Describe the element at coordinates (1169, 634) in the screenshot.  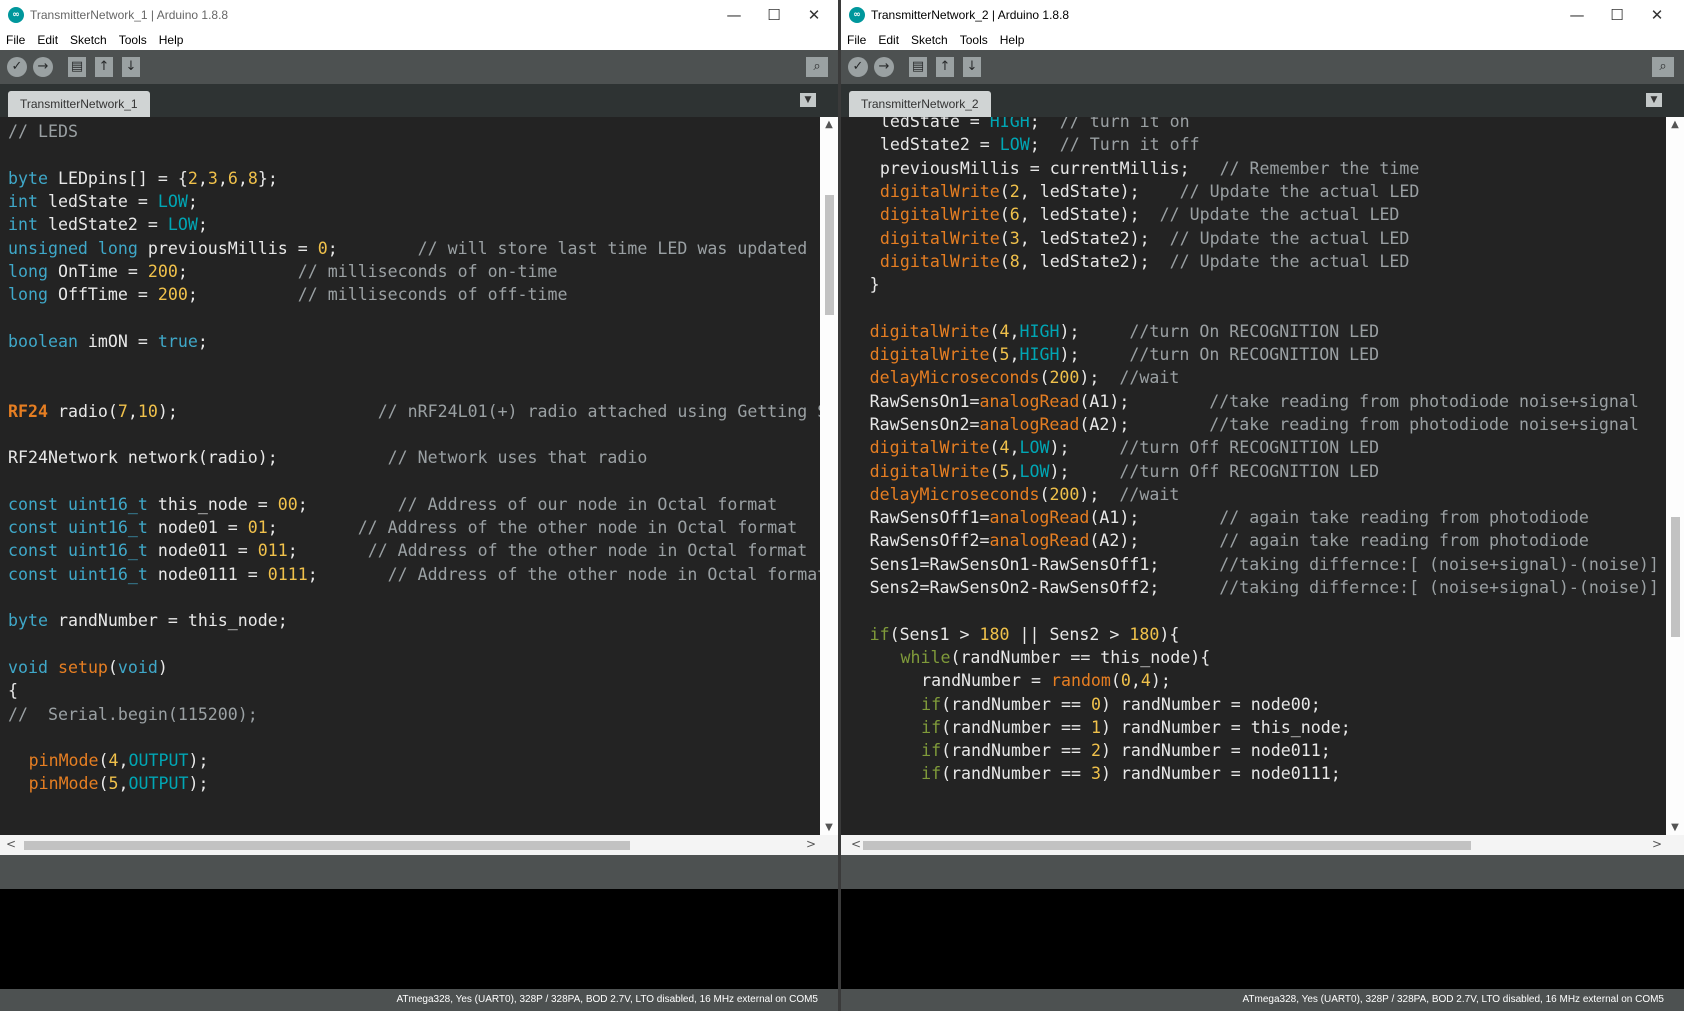
I see `code-token: ){` at that location.